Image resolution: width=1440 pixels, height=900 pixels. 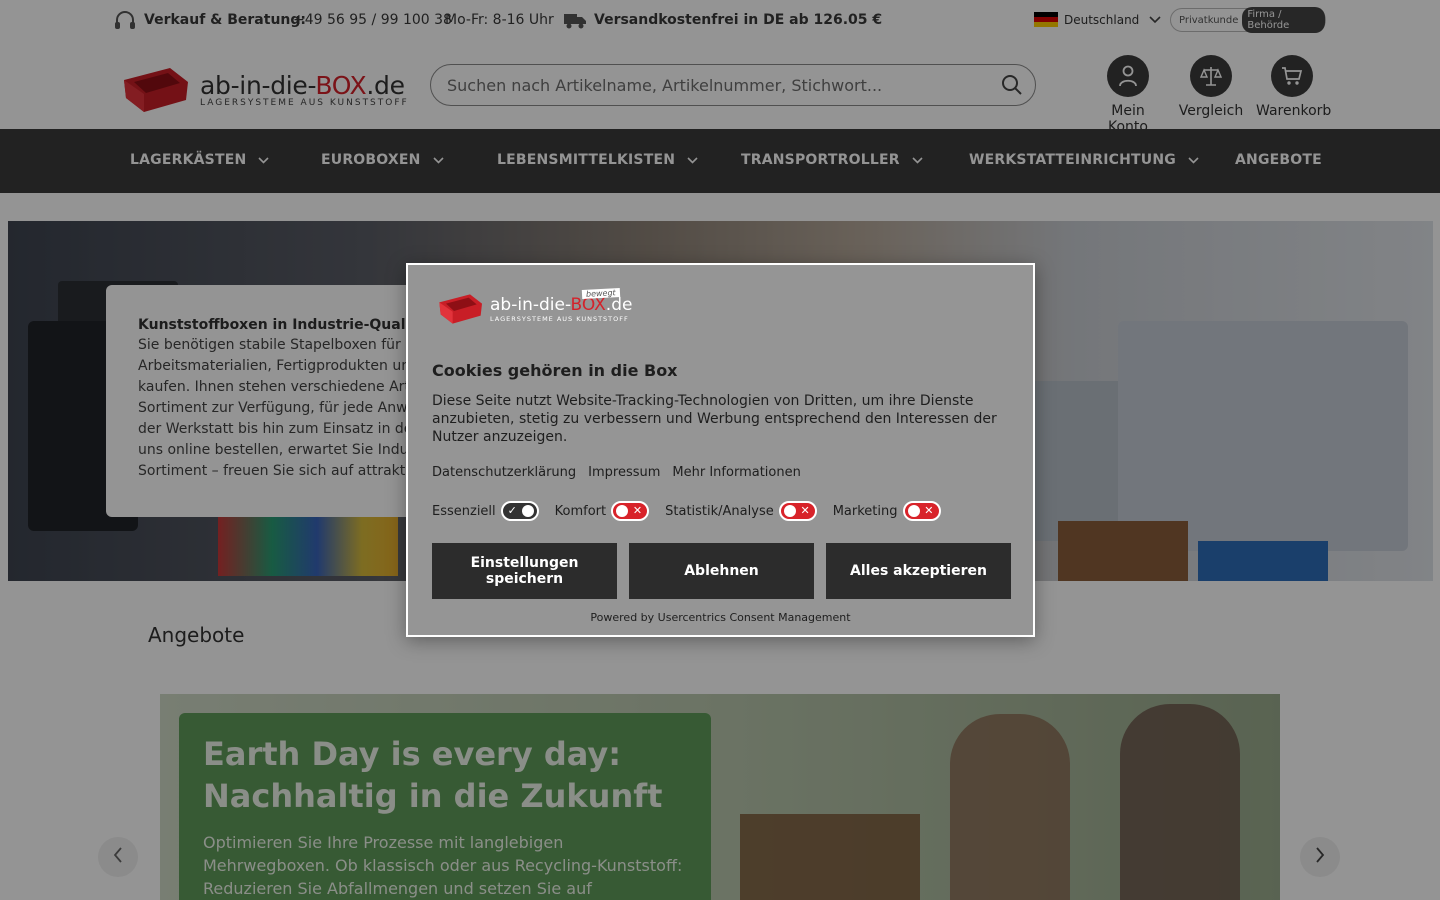 What do you see at coordinates (624, 472) in the screenshot?
I see `imprint-link: Impressum` at bounding box center [624, 472].